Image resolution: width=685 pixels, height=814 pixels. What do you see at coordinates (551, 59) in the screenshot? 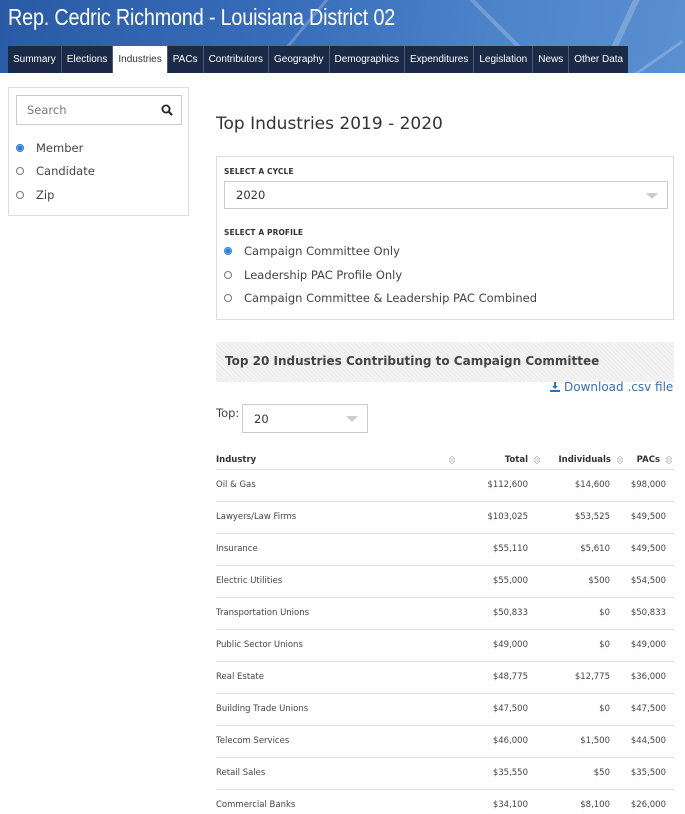
I see `tab-news: News` at bounding box center [551, 59].